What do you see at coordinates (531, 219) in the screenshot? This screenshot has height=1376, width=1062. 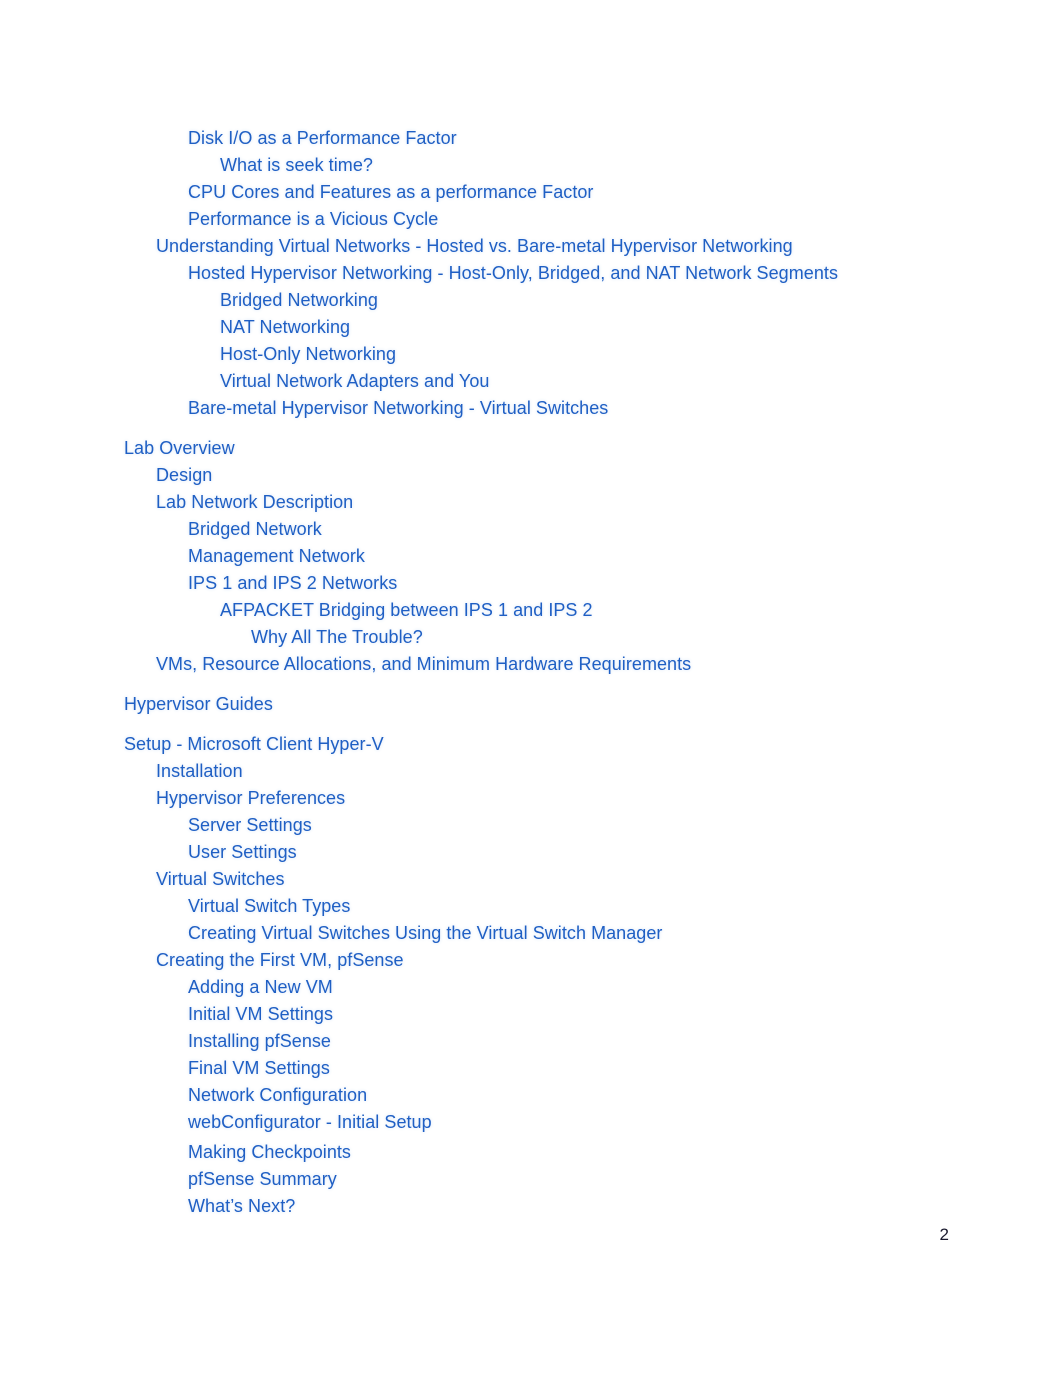 I see `toc-link: Performance is a Vicious Cycle` at bounding box center [531, 219].